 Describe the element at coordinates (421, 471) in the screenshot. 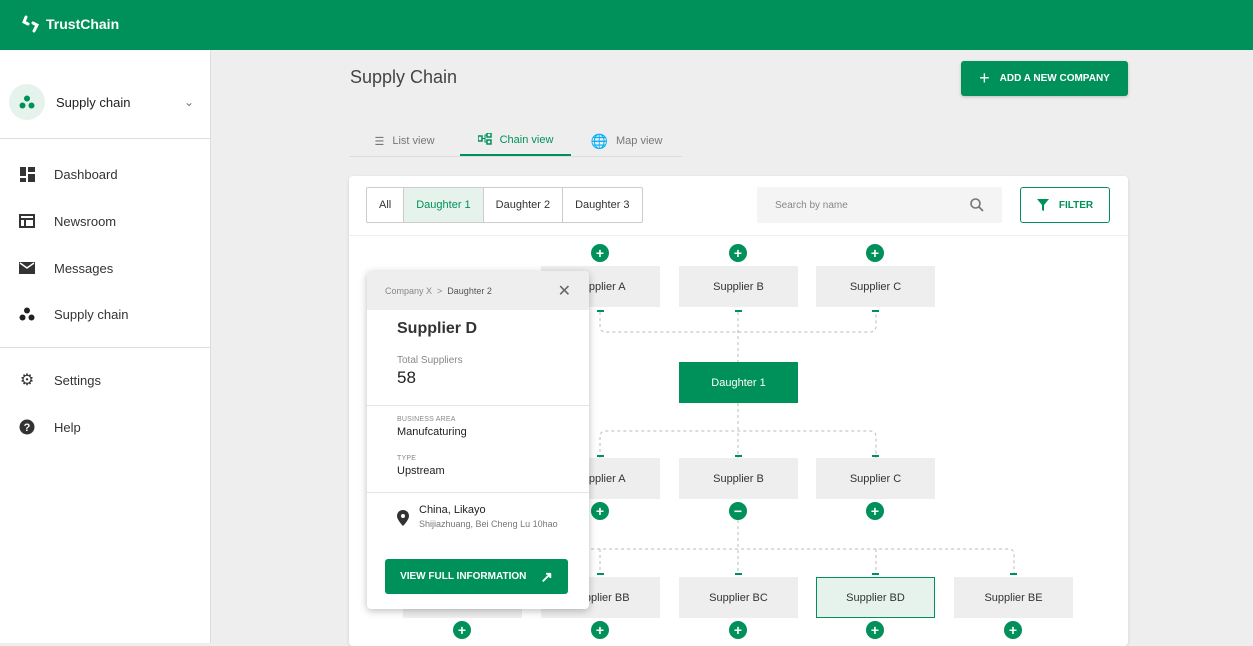

I see `type-value: Upstream` at that location.